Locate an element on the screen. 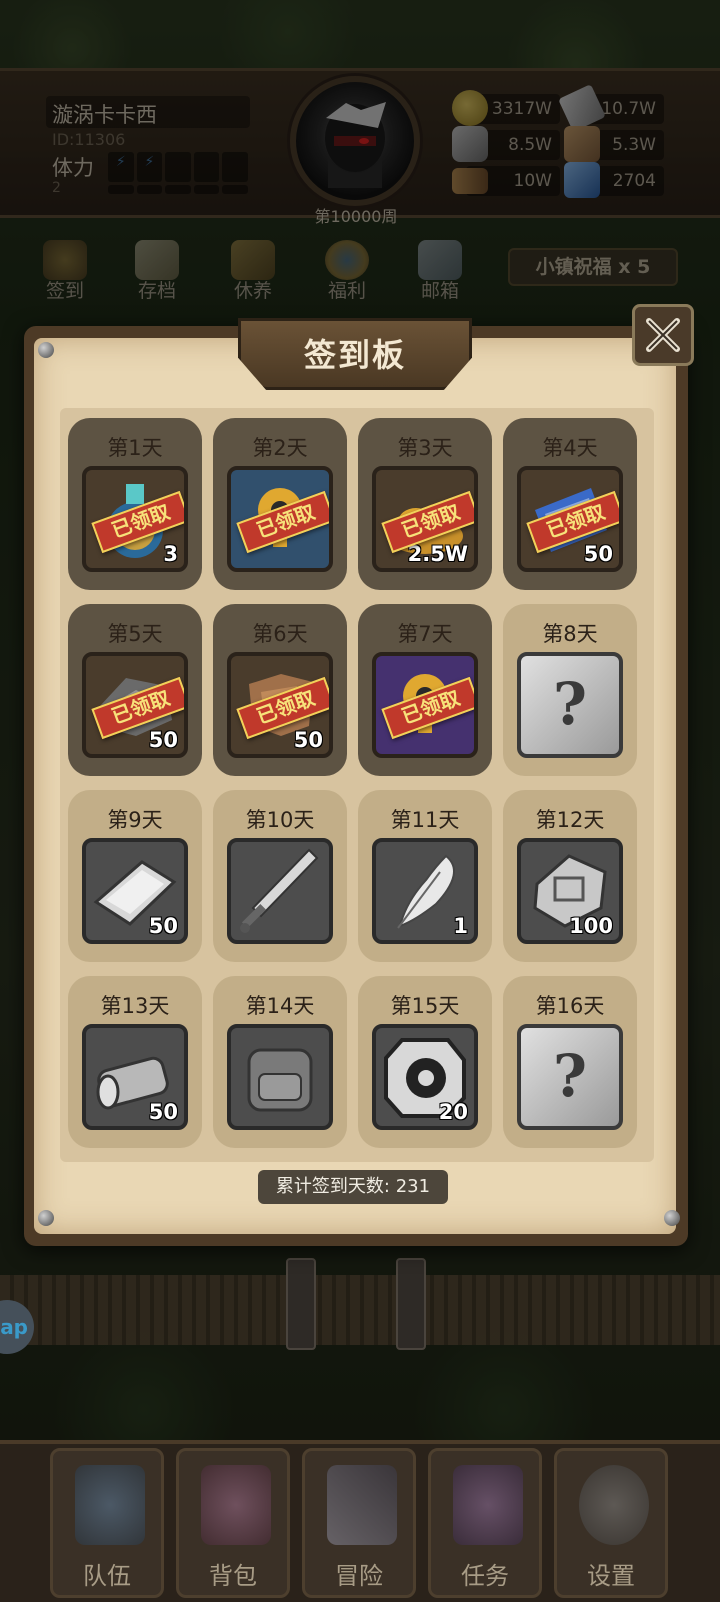  fence-decor is located at coordinates (360, 1310).